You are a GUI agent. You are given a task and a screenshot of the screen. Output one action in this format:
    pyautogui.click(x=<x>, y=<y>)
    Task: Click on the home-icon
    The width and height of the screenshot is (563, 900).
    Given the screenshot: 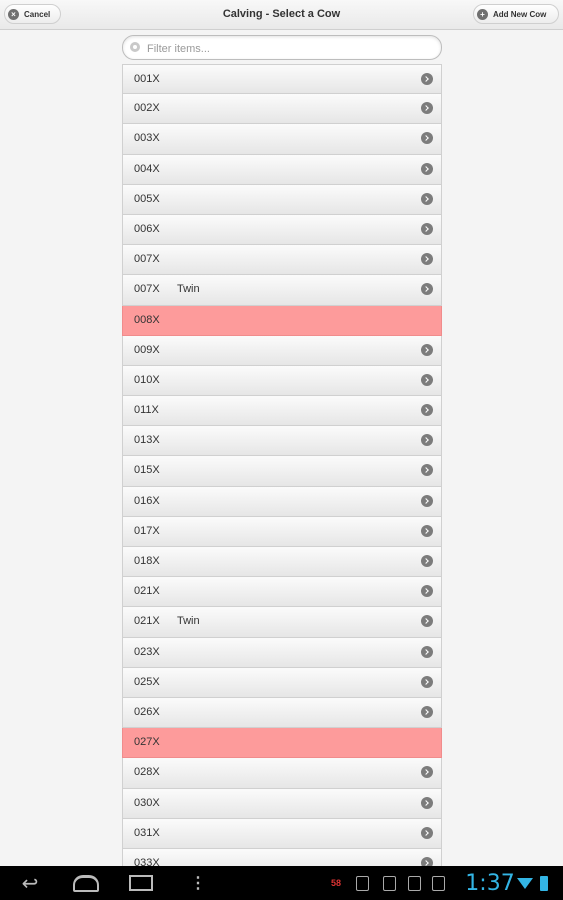 What is the action you would take?
    pyautogui.click(x=86, y=883)
    